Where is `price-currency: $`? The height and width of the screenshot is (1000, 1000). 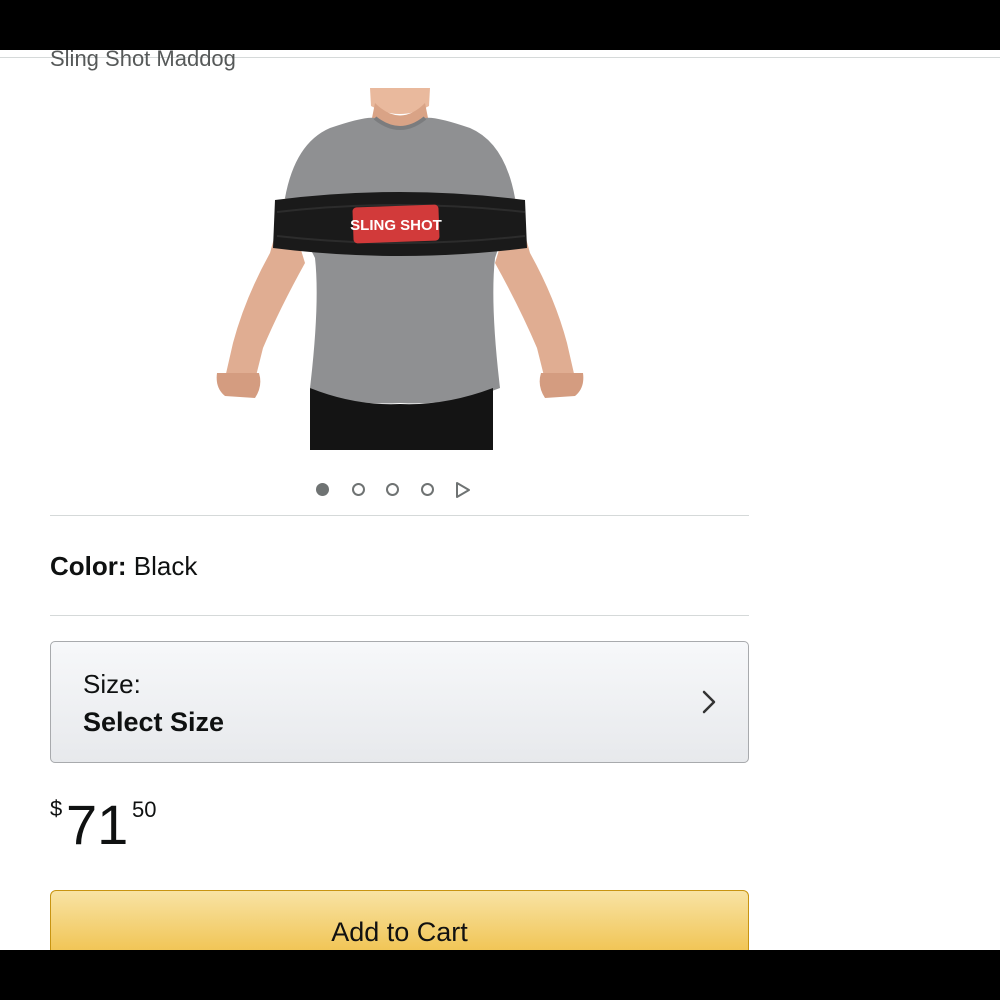 price-currency: $ is located at coordinates (56, 808).